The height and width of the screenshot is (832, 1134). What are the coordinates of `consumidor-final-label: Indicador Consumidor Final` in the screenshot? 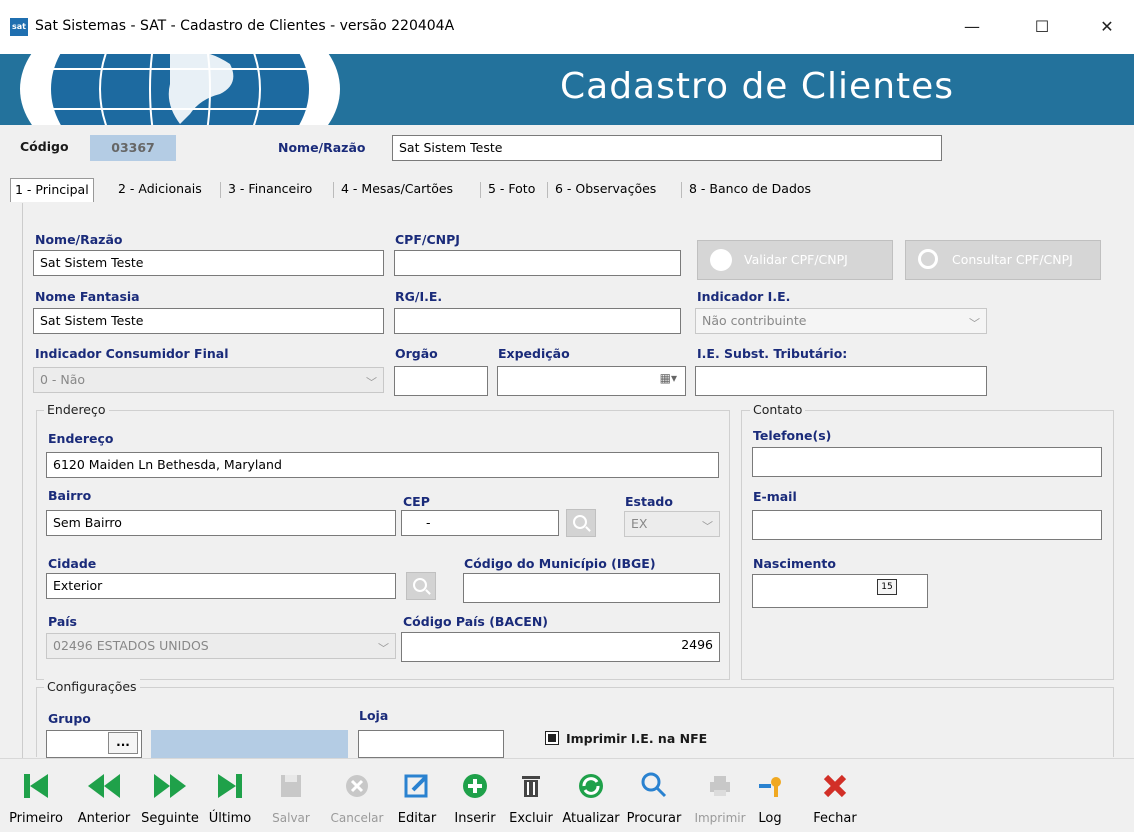 It's located at (132, 353).